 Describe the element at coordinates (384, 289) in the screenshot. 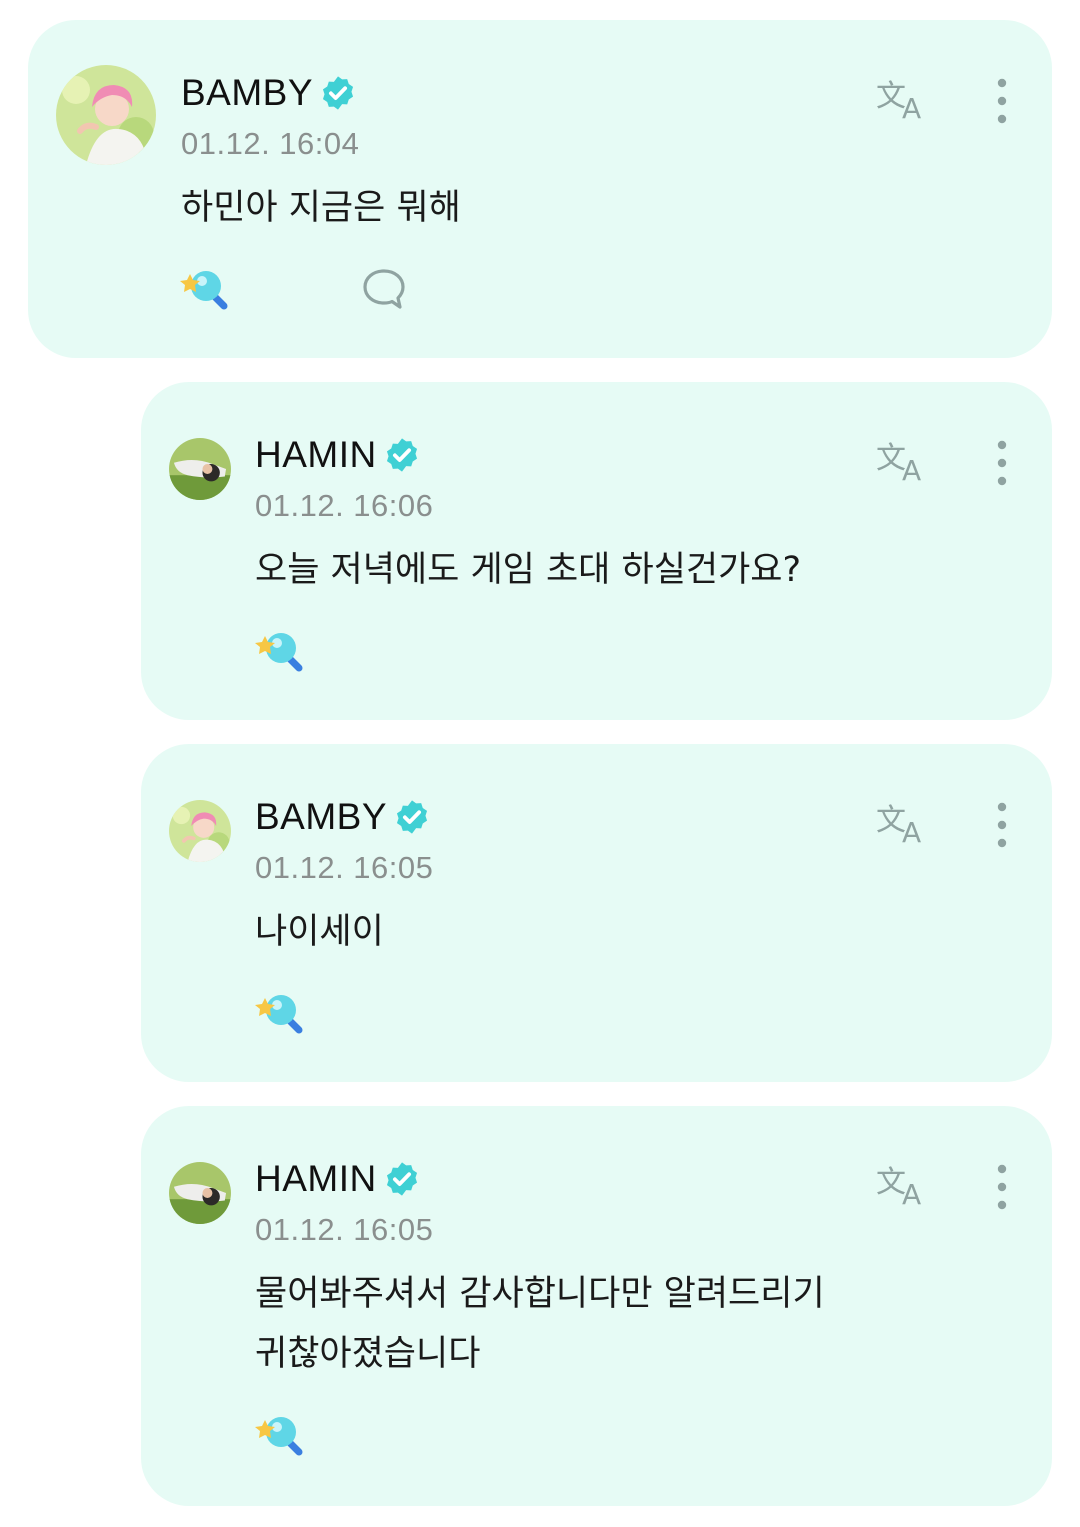

I see `comment-bubble-icon` at that location.